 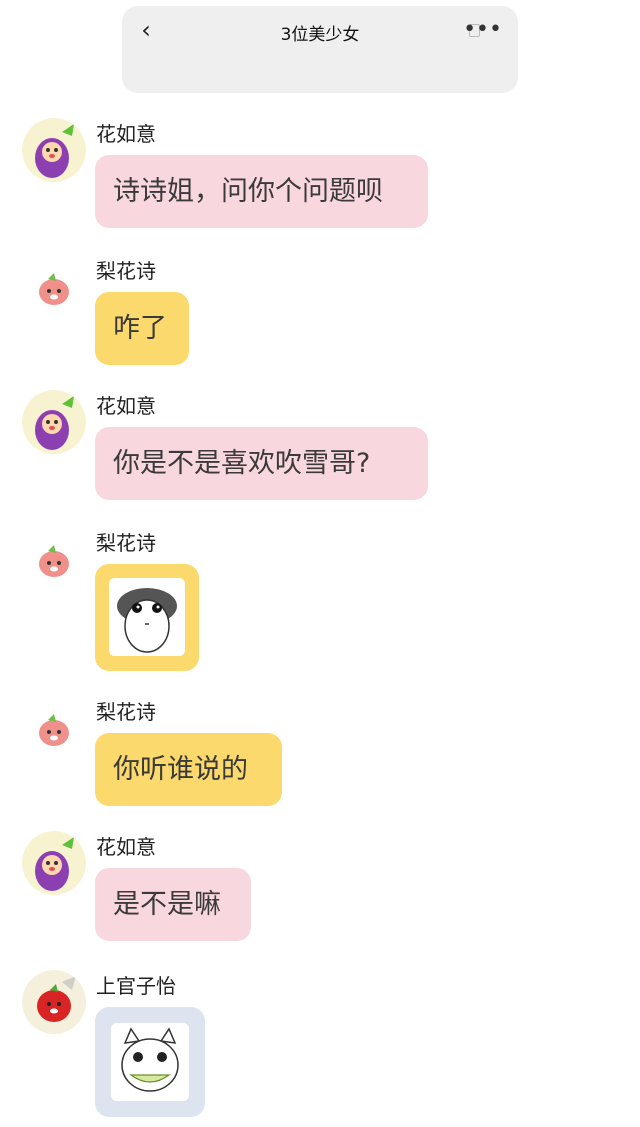 What do you see at coordinates (482, 30) in the screenshot?
I see `more-dots-icon: •••` at bounding box center [482, 30].